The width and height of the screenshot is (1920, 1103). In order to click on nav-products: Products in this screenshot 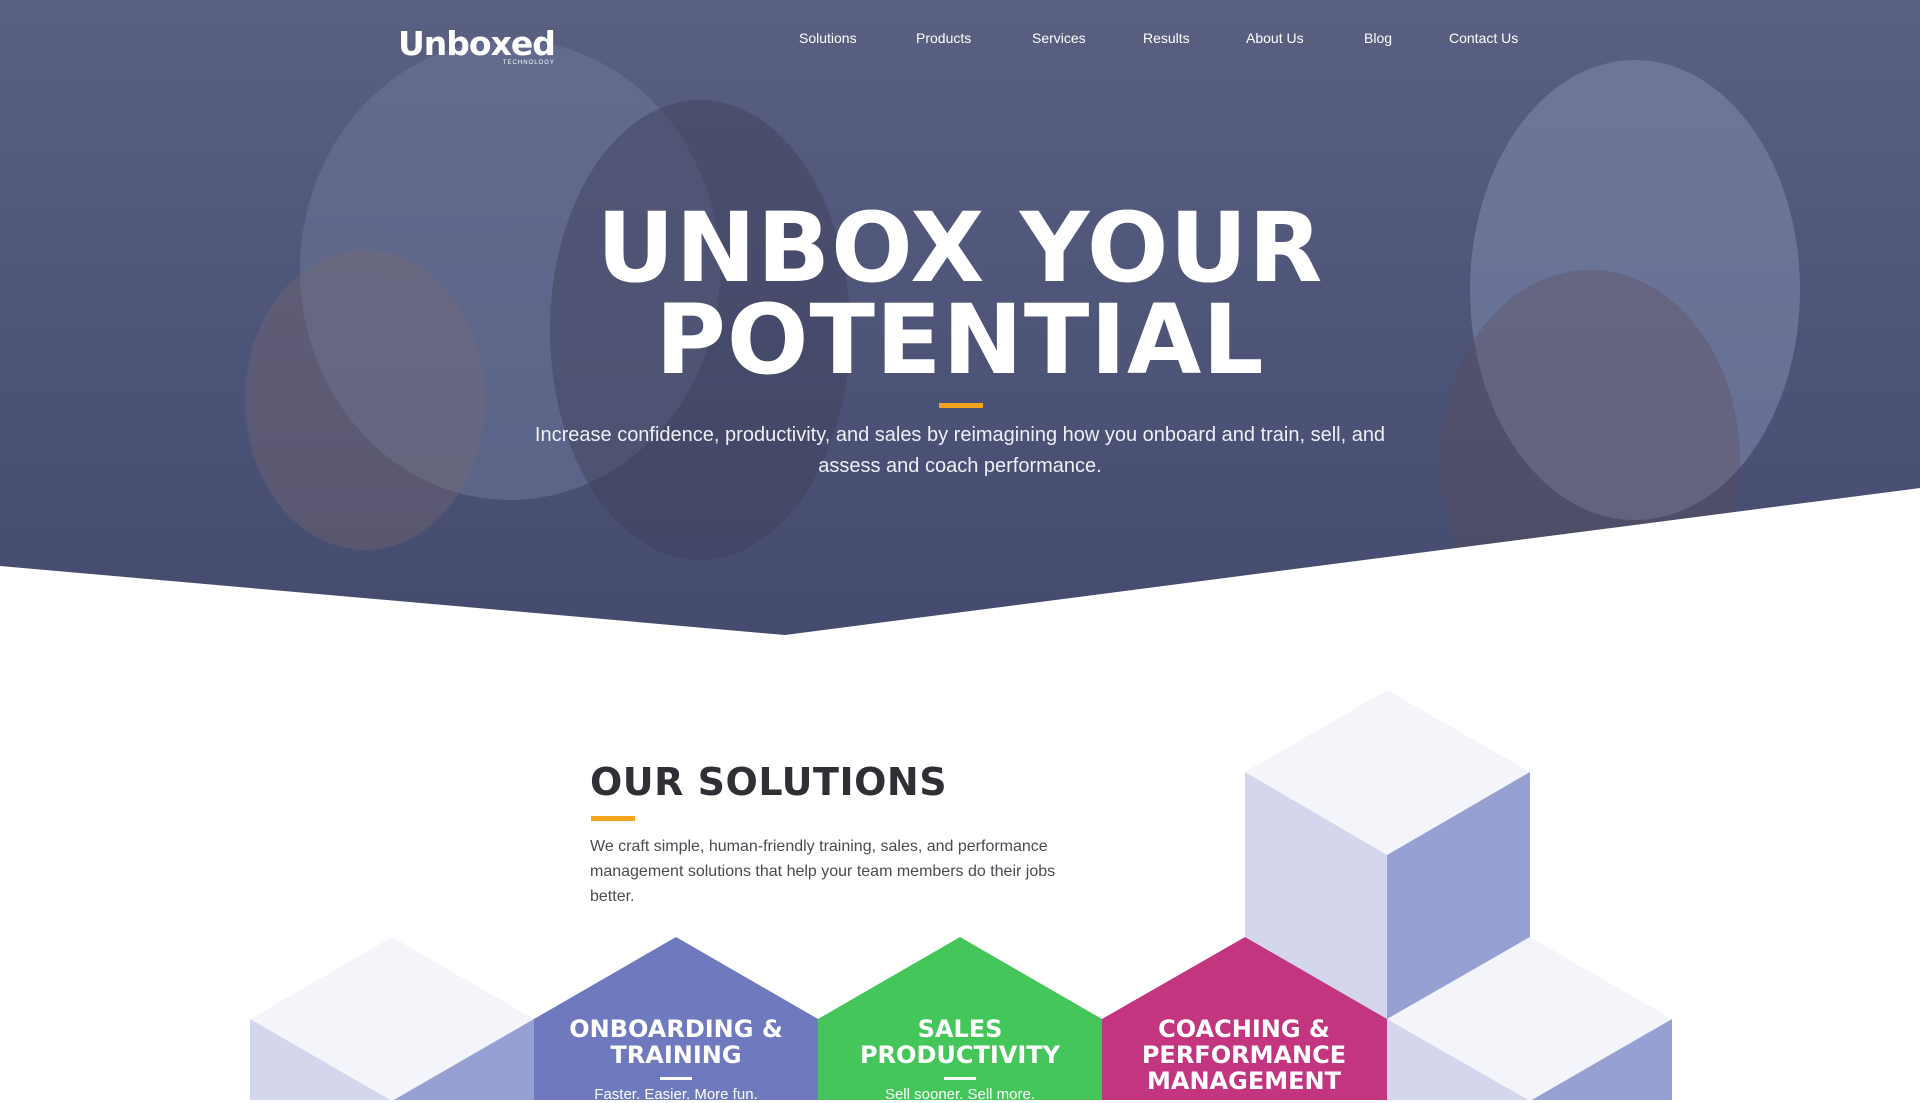, I will do `click(943, 38)`.